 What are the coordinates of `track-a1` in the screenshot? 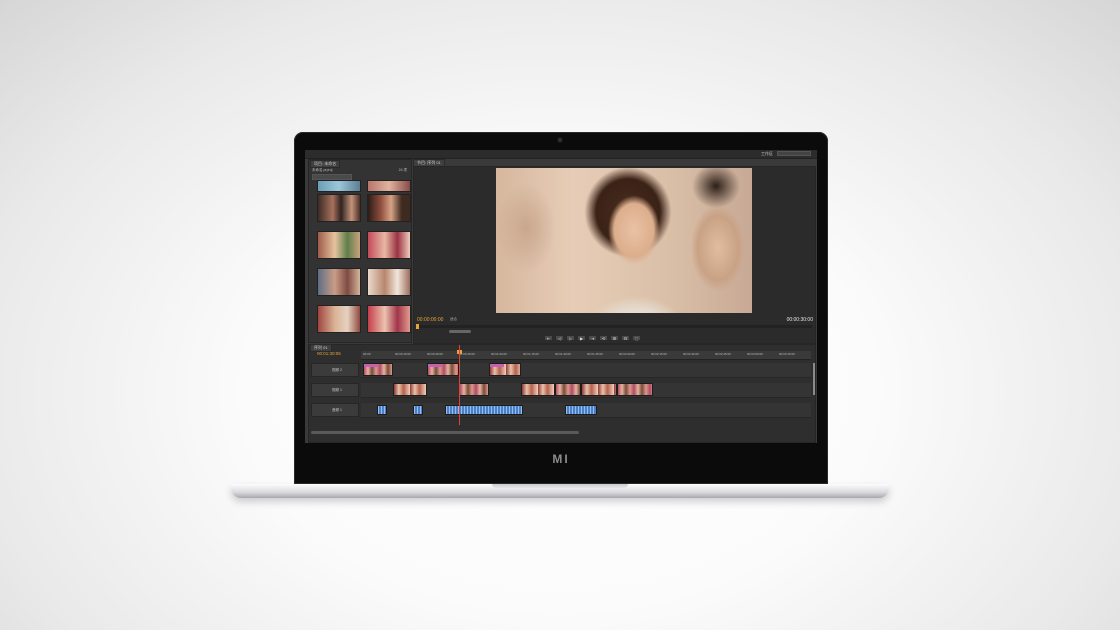 It's located at (586, 410).